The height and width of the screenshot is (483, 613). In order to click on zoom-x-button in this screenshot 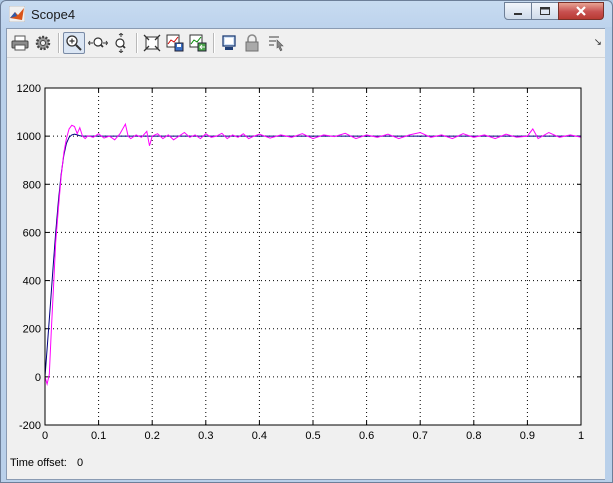, I will do `click(98, 43)`.